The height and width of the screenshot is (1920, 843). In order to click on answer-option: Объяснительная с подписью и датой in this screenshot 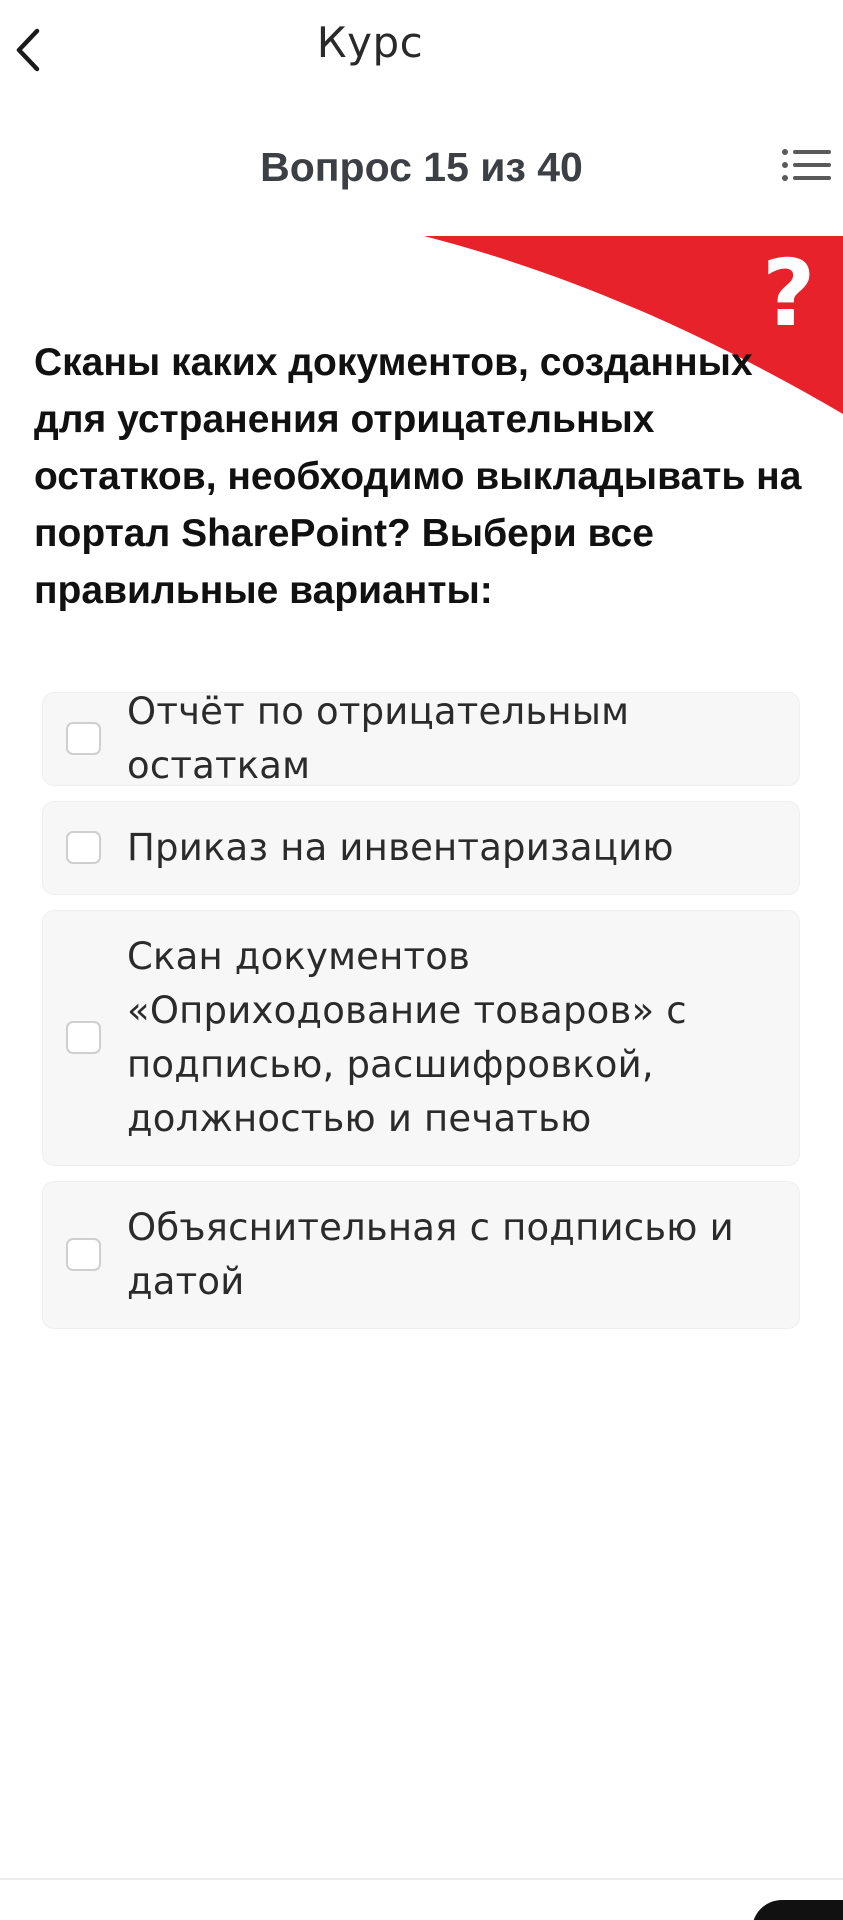, I will do `click(421, 1255)`.